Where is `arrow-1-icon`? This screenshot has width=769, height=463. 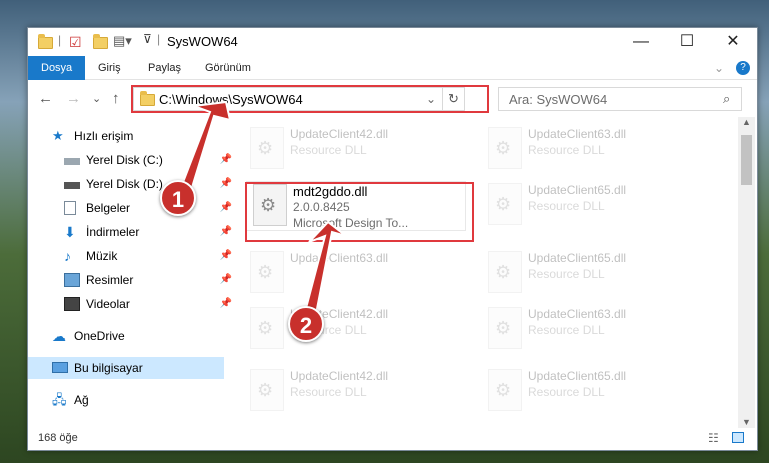 arrow-1-icon is located at coordinates (205, 148).